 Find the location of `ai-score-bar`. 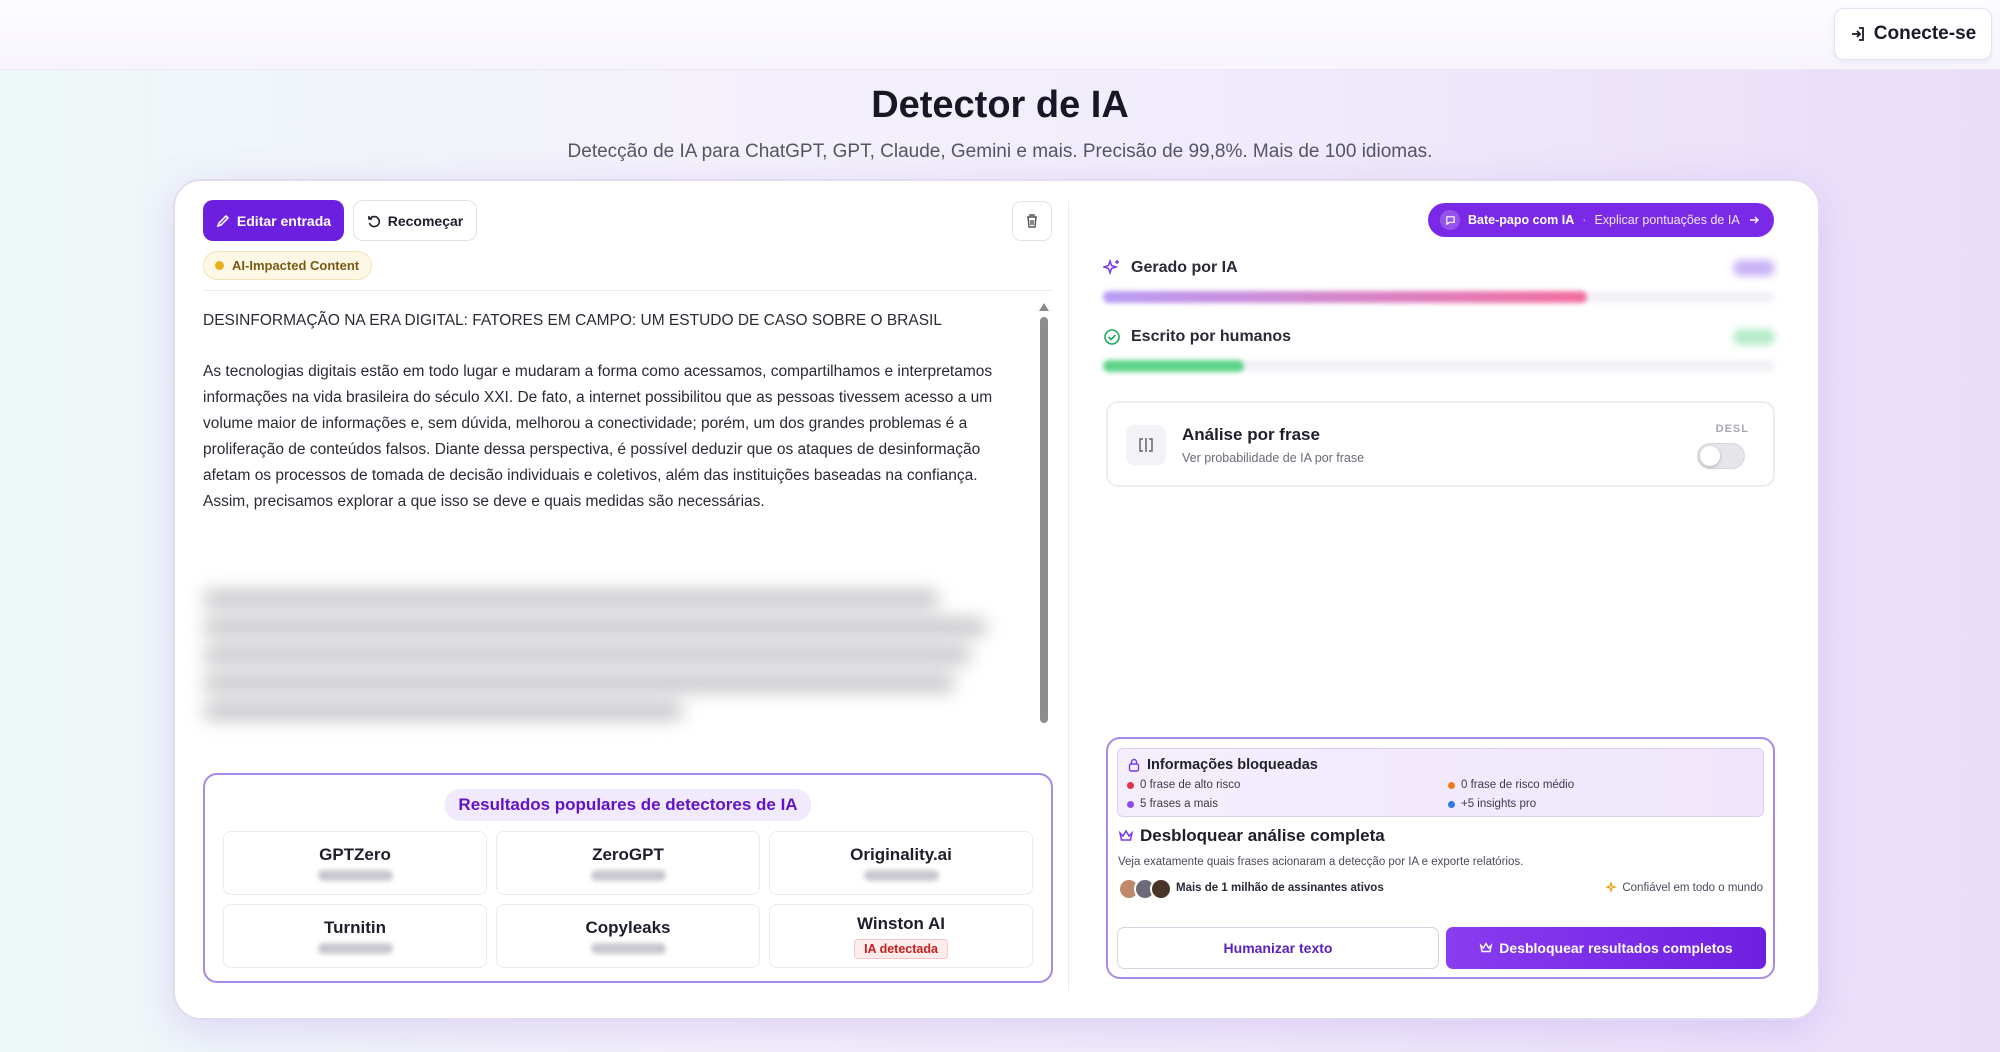

ai-score-bar is located at coordinates (1439, 297).